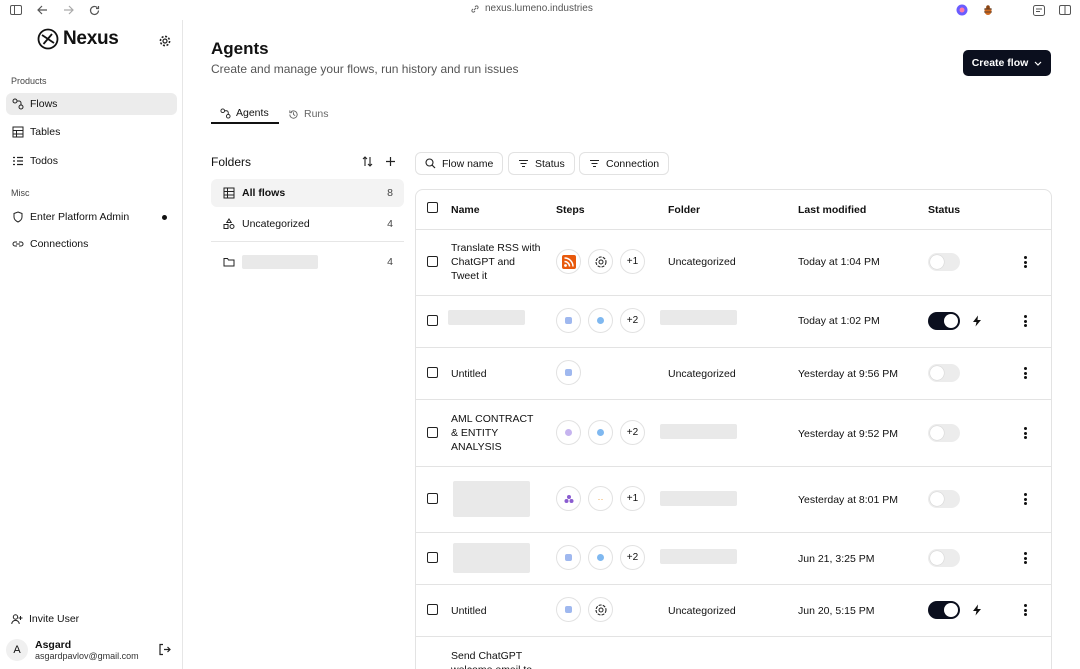  What do you see at coordinates (91, 161) in the screenshot?
I see `sidebar-item-todos: Todos` at bounding box center [91, 161].